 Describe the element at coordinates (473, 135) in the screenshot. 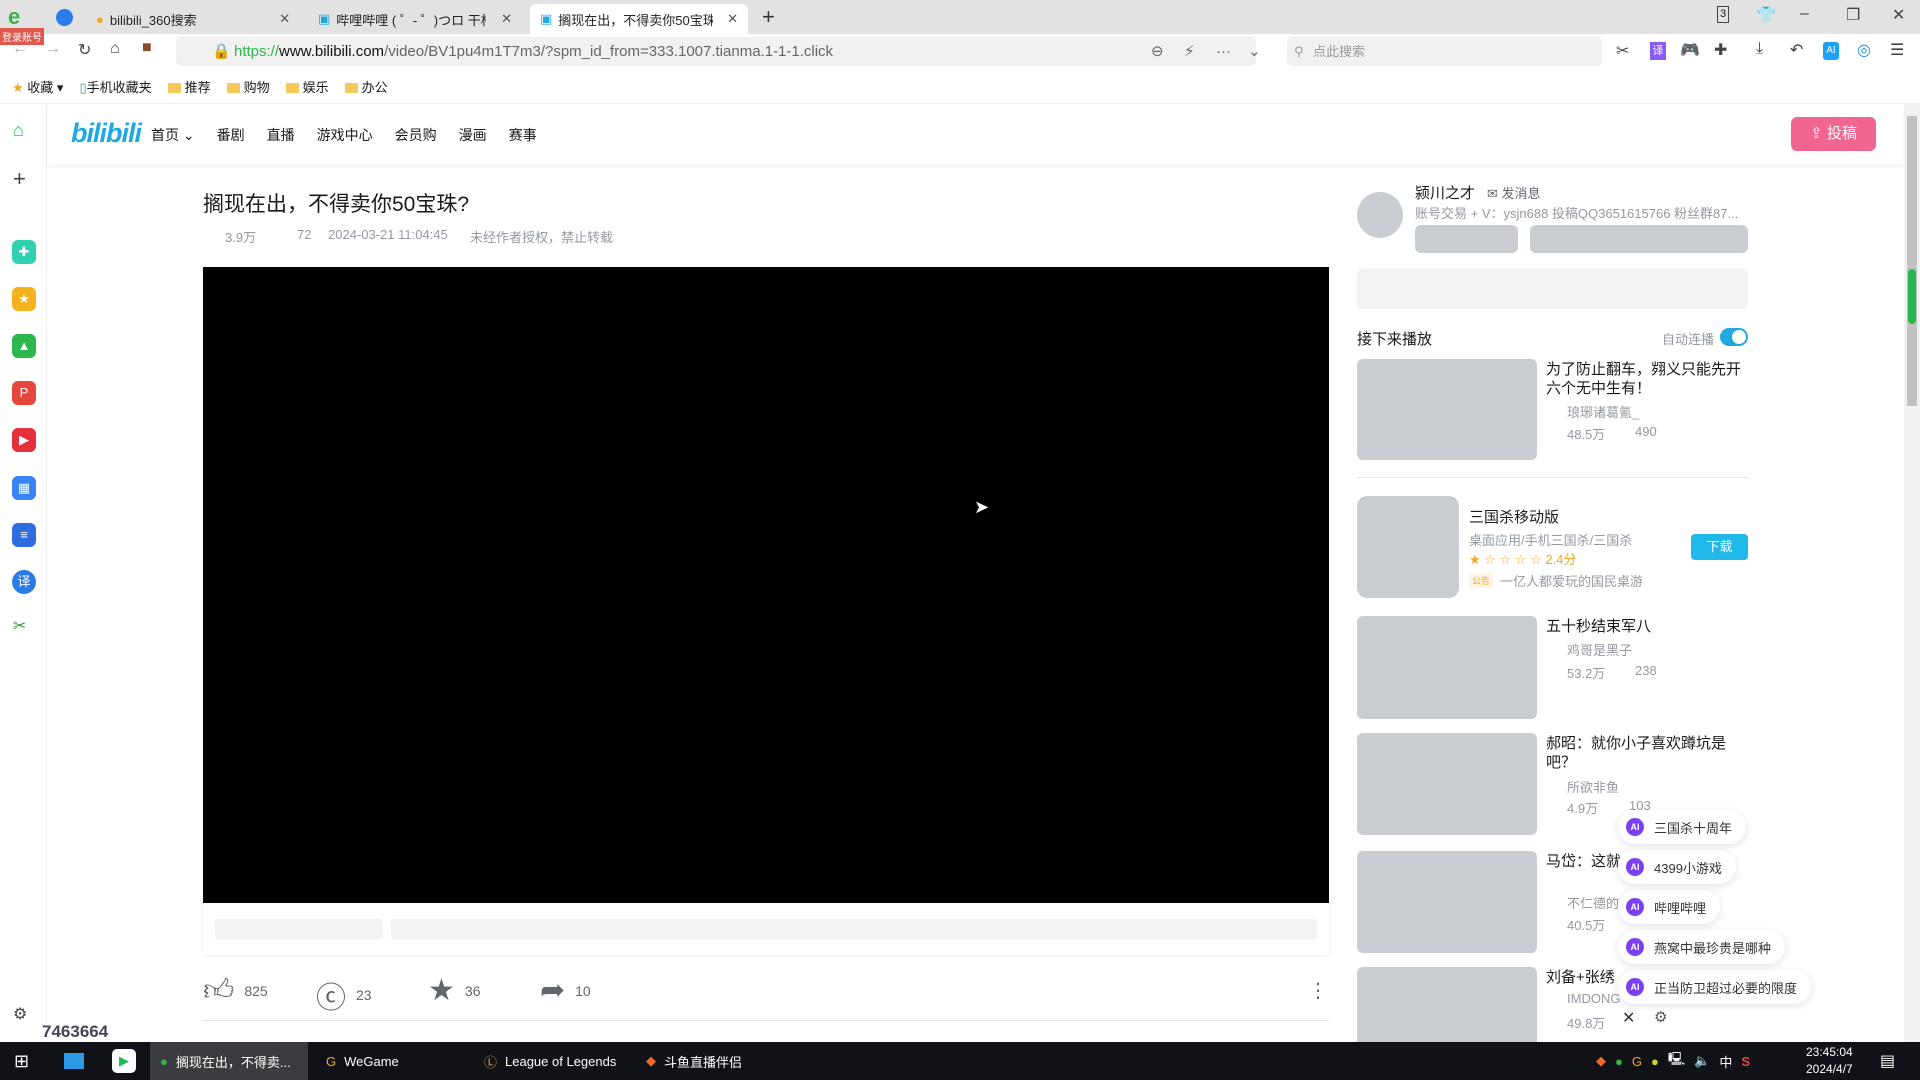

I see `nav-manga: 漫画` at that location.